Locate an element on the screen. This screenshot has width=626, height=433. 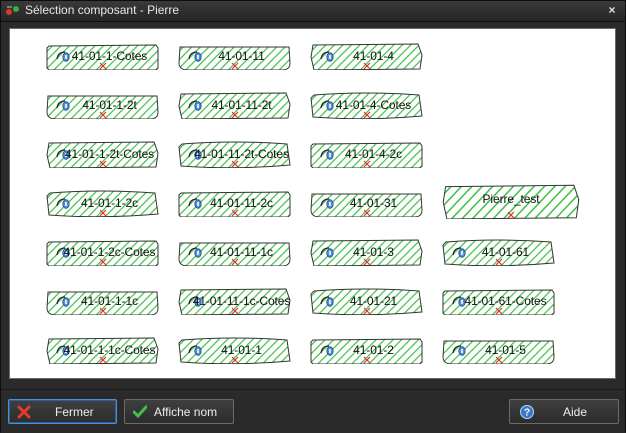
help-icon: ? is located at coordinates (527, 412).